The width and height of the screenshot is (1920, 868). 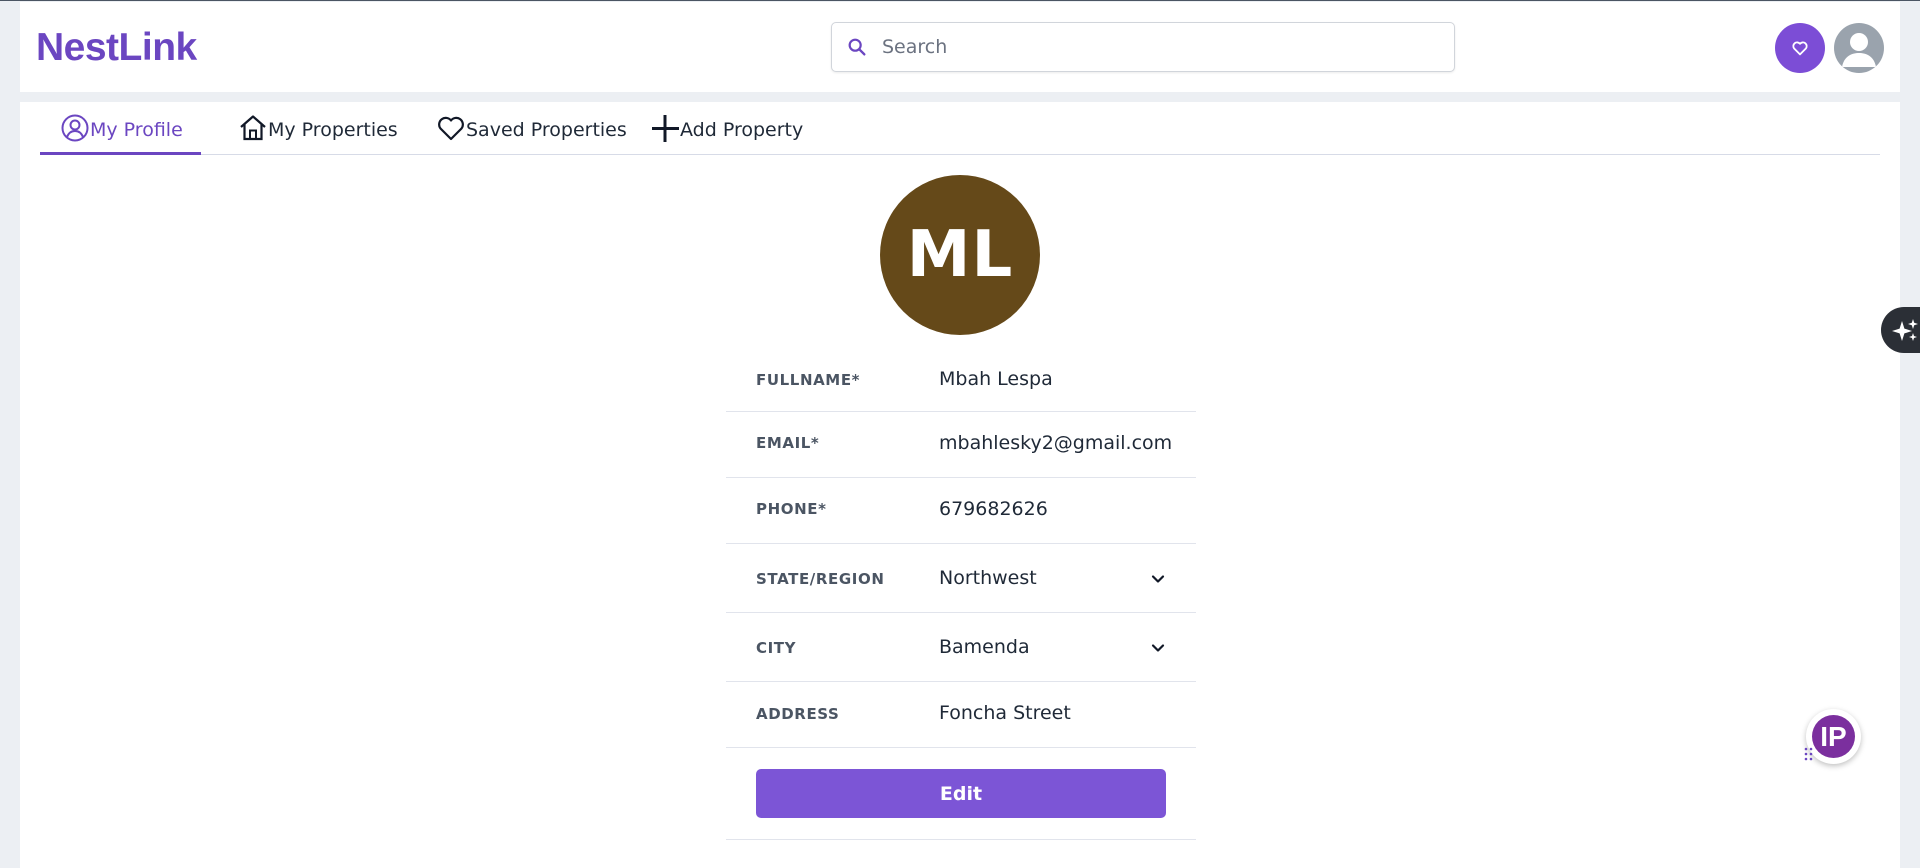 What do you see at coordinates (1005, 713) in the screenshot?
I see `address-value: Foncha Street` at bounding box center [1005, 713].